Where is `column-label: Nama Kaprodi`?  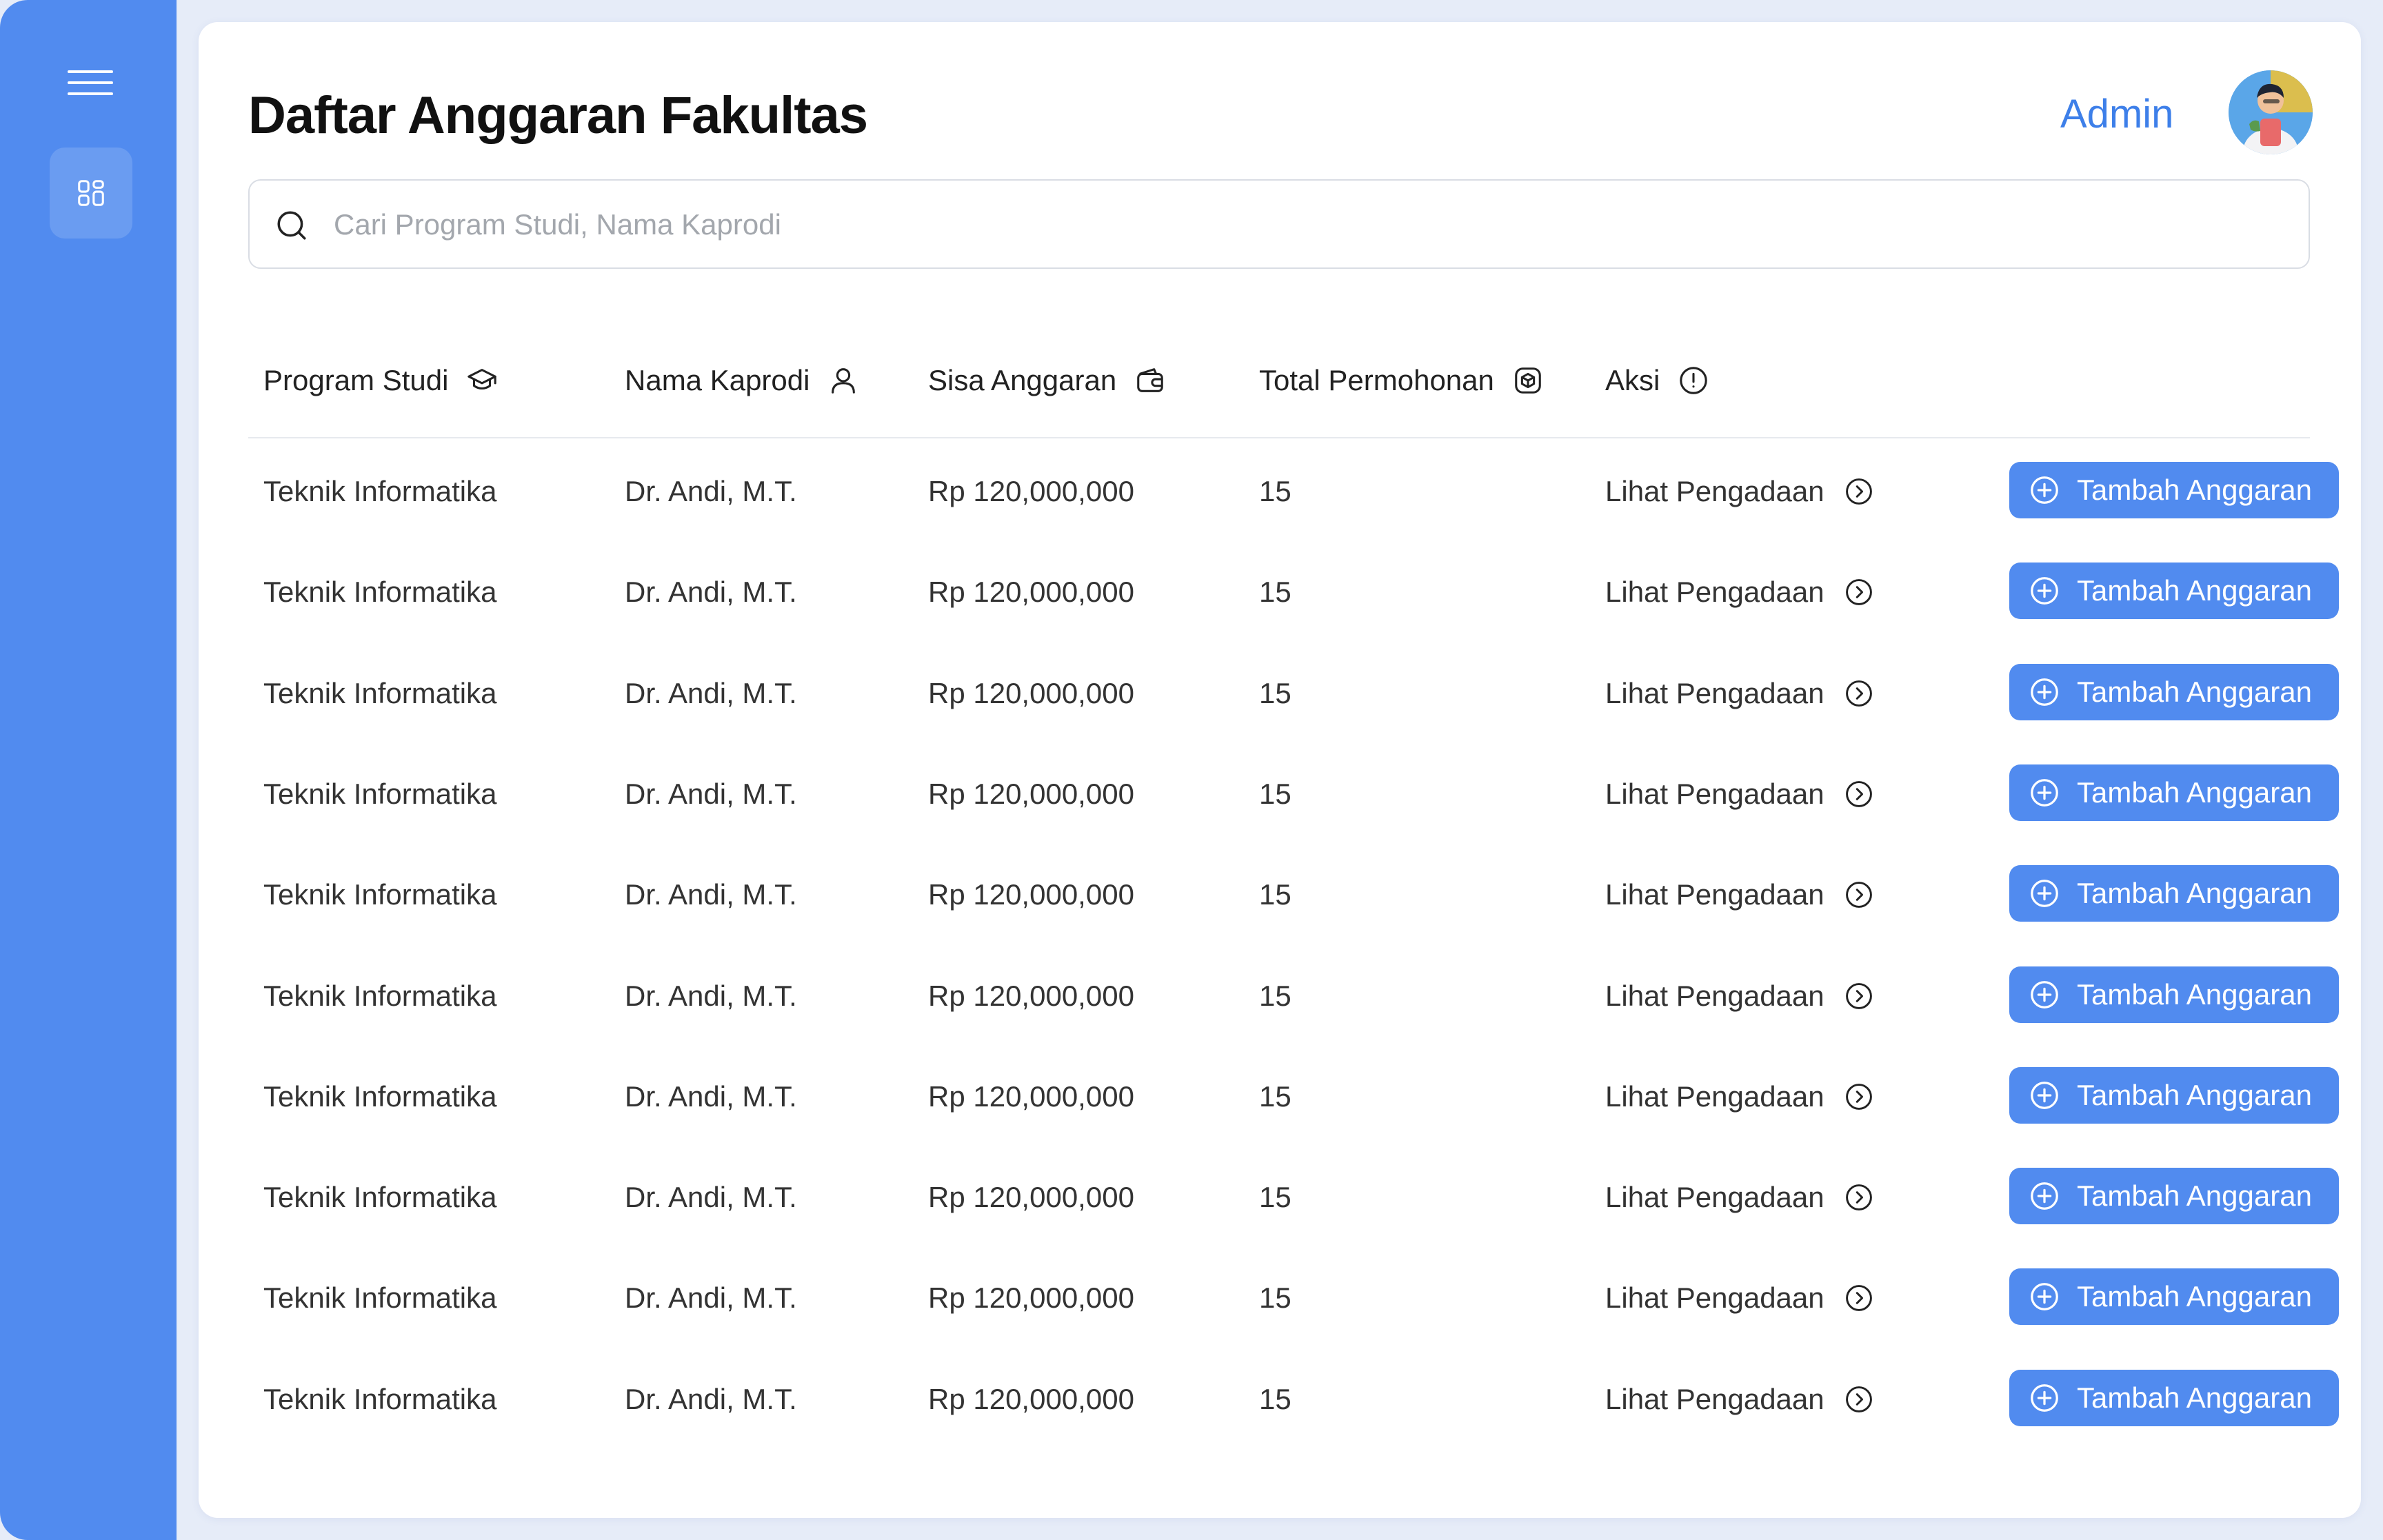 column-label: Nama Kaprodi is located at coordinates (717, 380).